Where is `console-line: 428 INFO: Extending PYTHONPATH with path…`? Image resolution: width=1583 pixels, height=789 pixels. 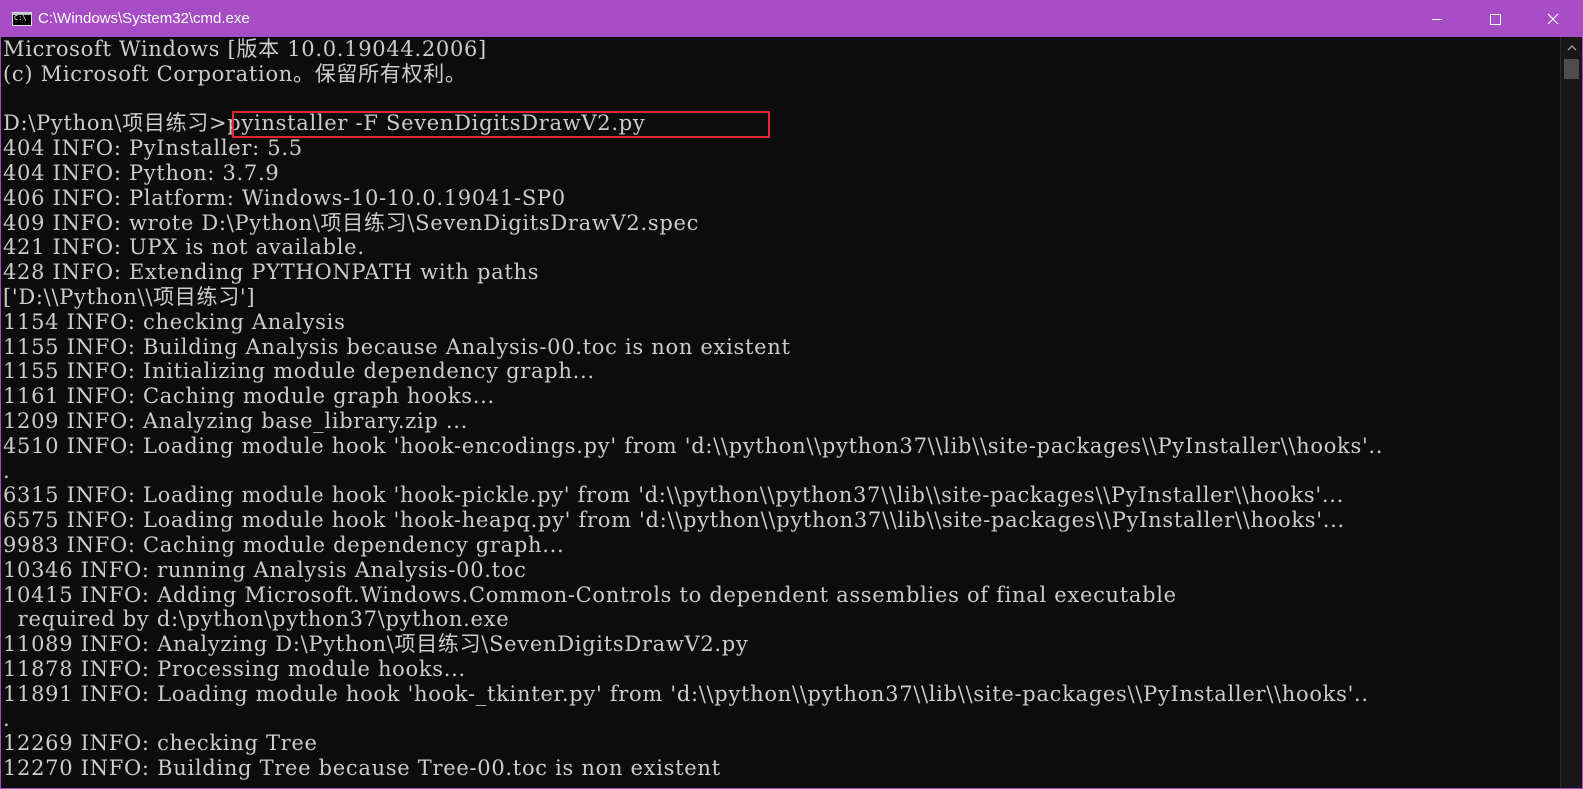
console-line: 428 INFO: Extending PYTHONPATH with path… is located at coordinates (271, 272).